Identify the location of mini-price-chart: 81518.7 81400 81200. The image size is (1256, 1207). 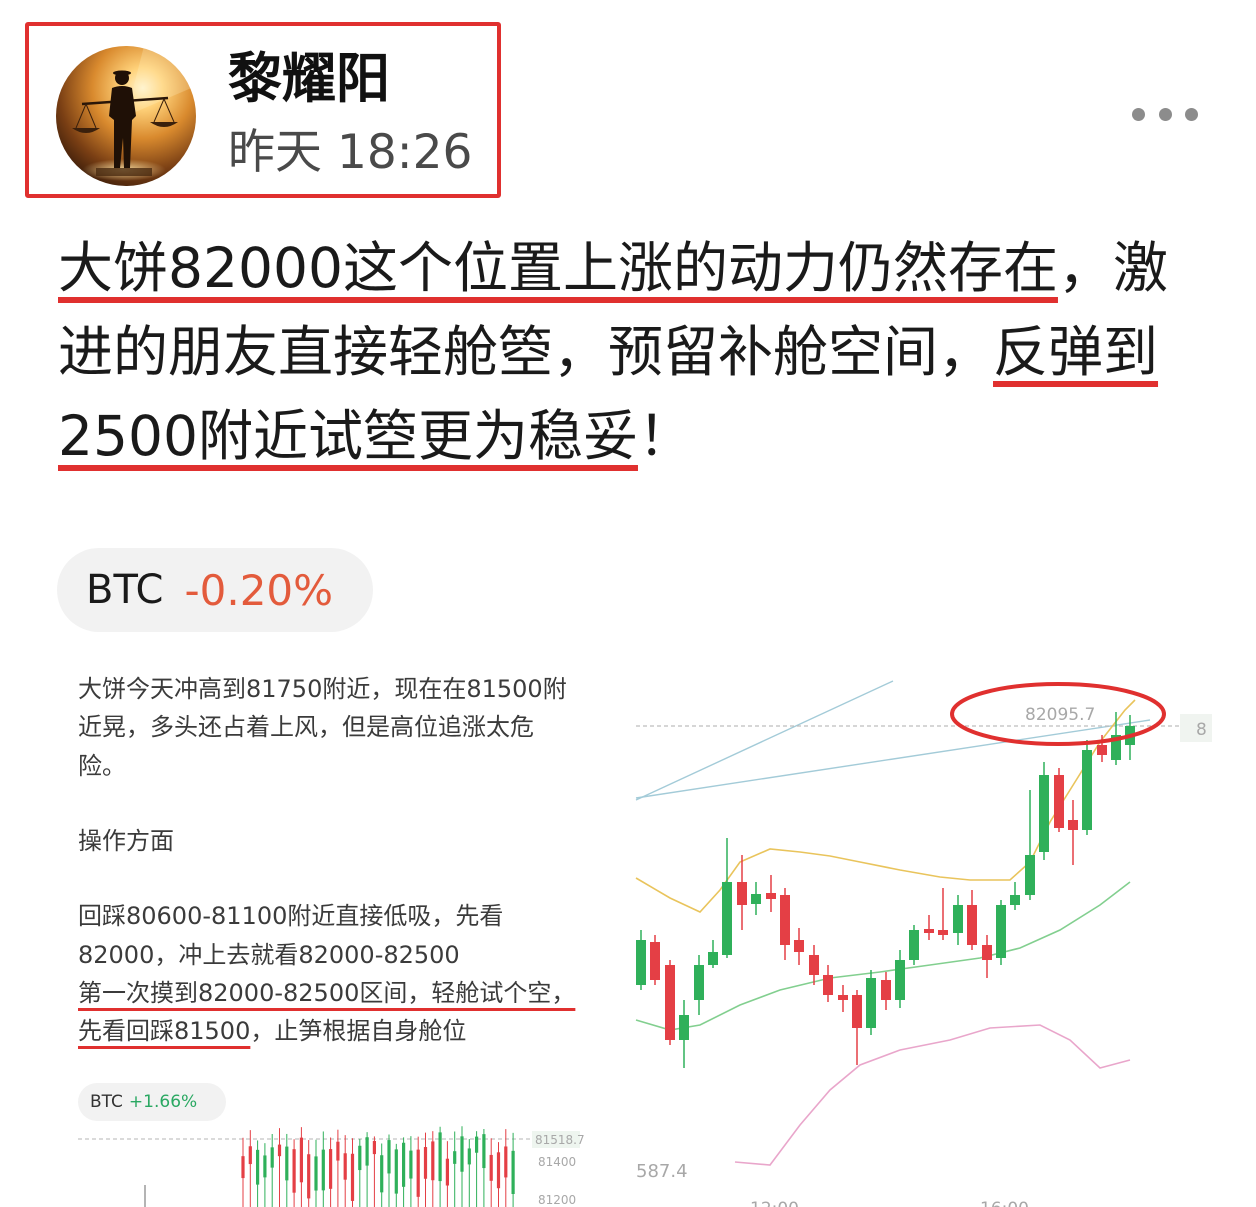
(331, 1166).